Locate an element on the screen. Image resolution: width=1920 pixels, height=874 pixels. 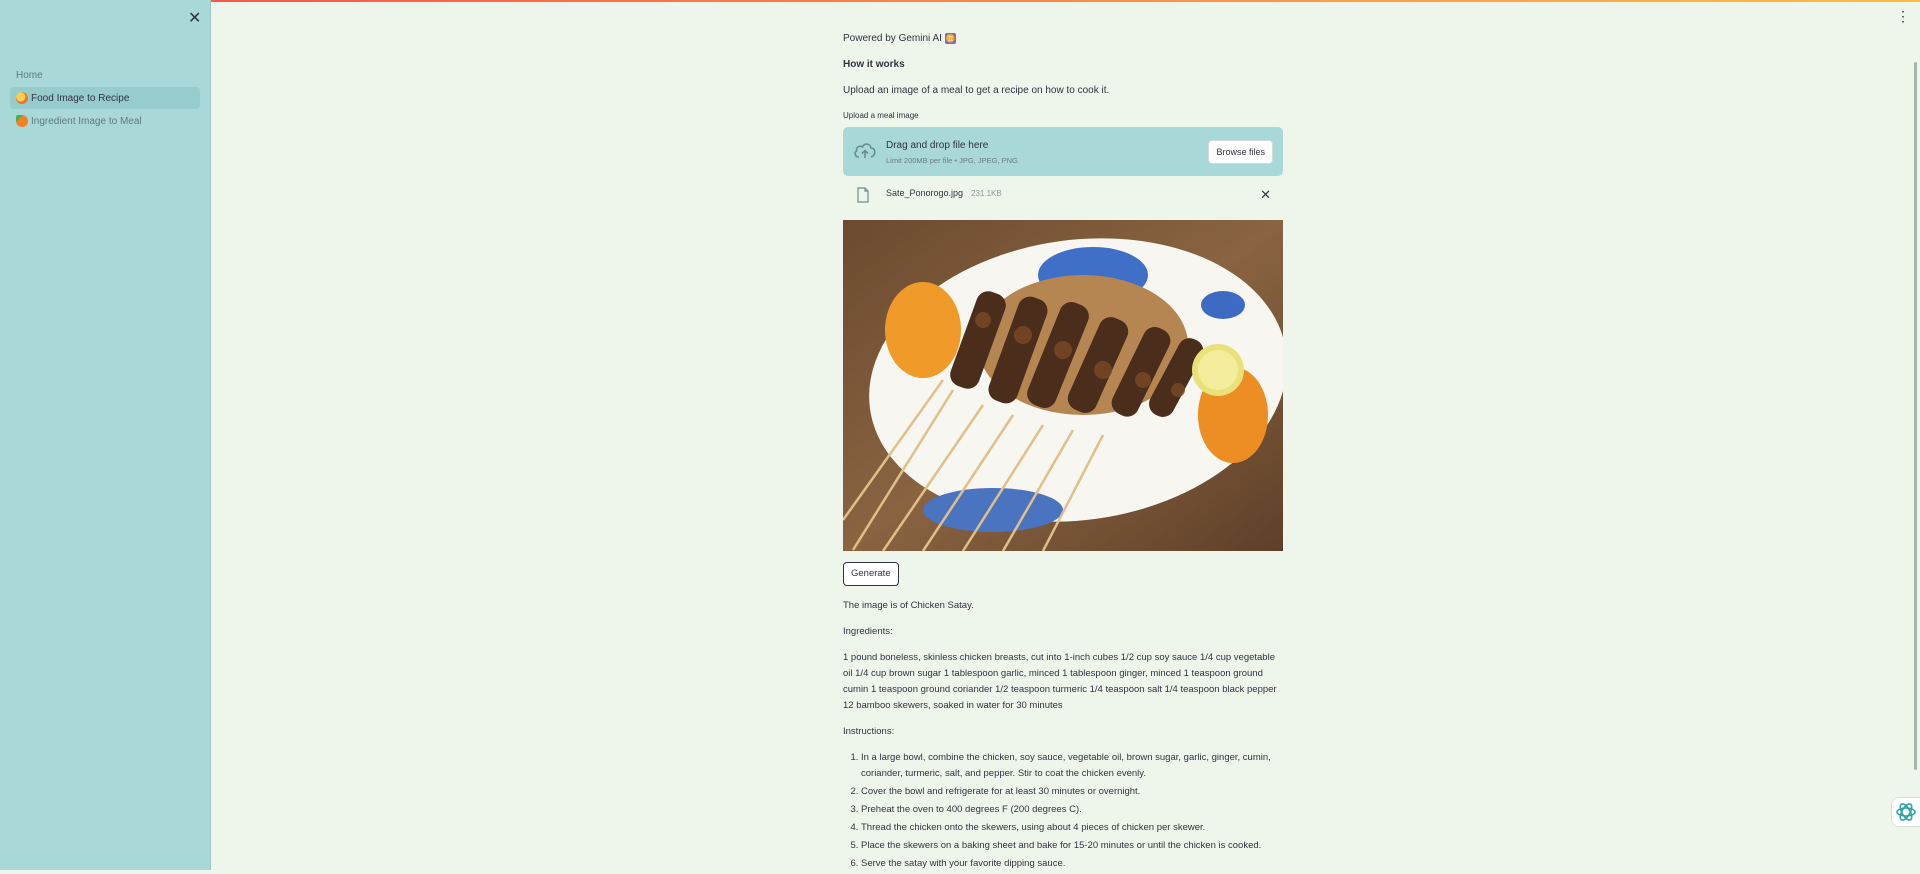
gear-icon is located at coordinates (1906, 812).